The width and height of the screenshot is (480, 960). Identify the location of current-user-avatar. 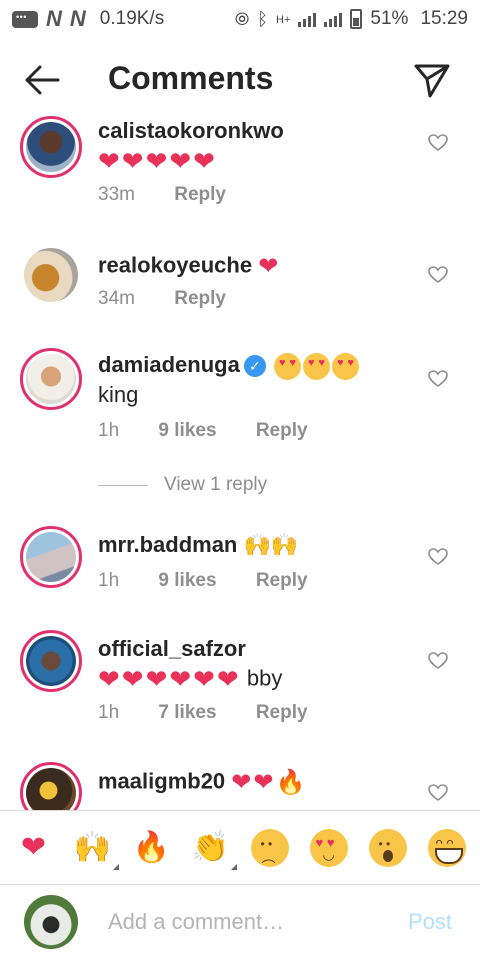
(51, 922).